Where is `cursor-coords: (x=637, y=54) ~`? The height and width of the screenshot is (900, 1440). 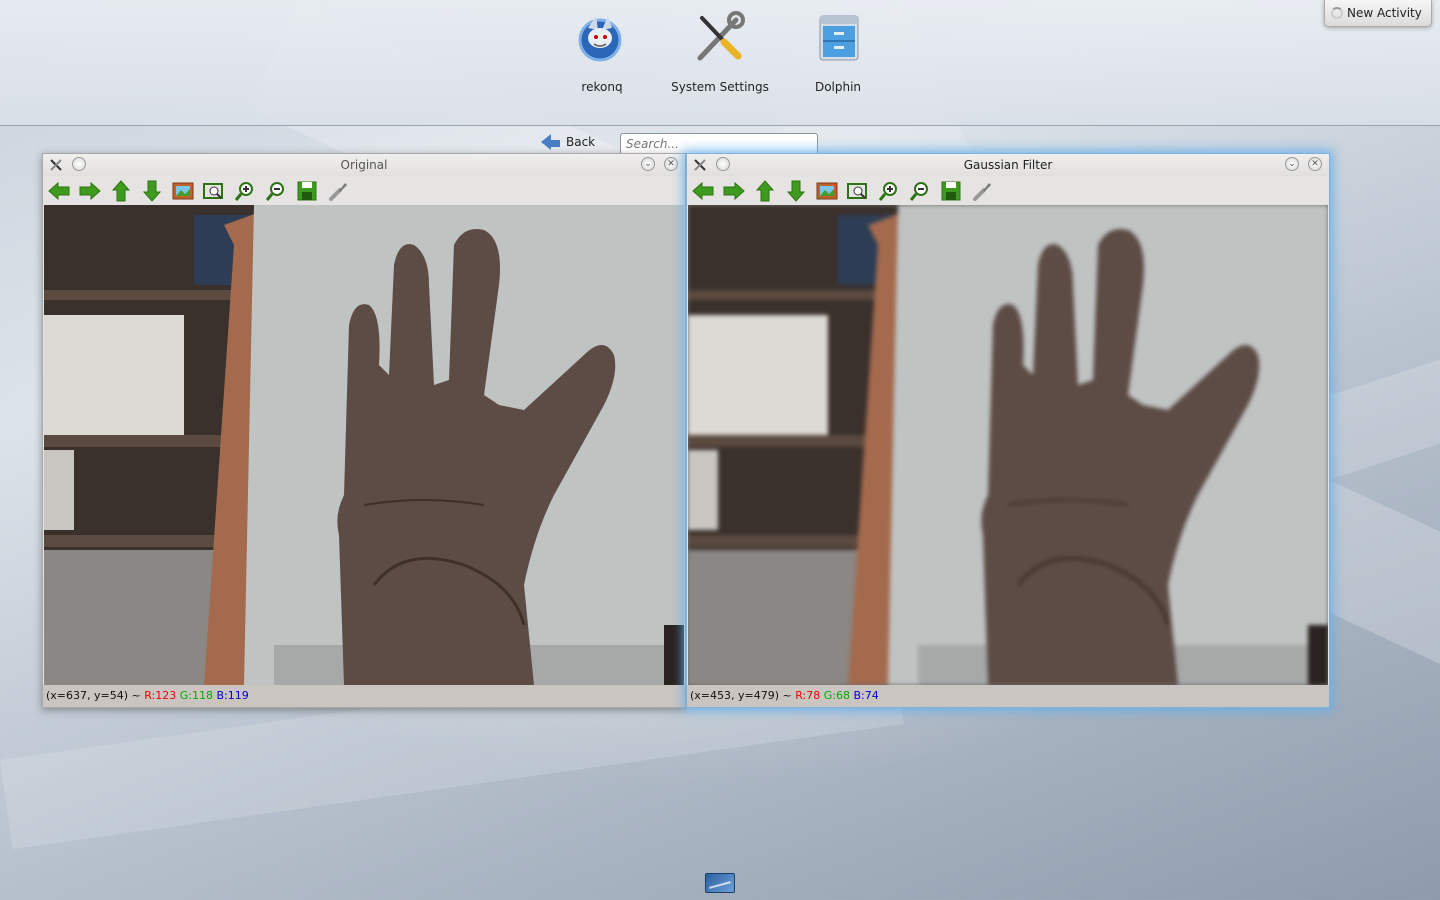 cursor-coords: (x=637, y=54) ~ is located at coordinates (95, 695).